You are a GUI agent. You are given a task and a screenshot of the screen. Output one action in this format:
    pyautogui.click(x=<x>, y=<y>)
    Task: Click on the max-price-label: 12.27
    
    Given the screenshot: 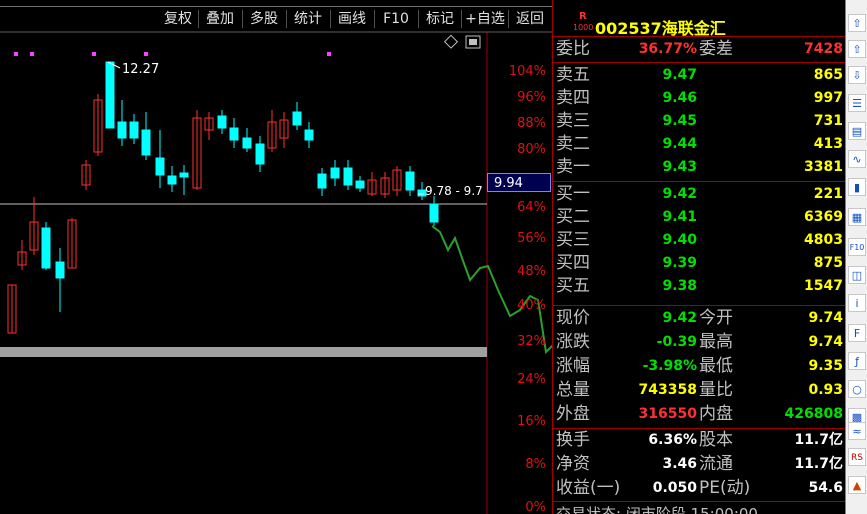 What is the action you would take?
    pyautogui.click(x=140, y=69)
    